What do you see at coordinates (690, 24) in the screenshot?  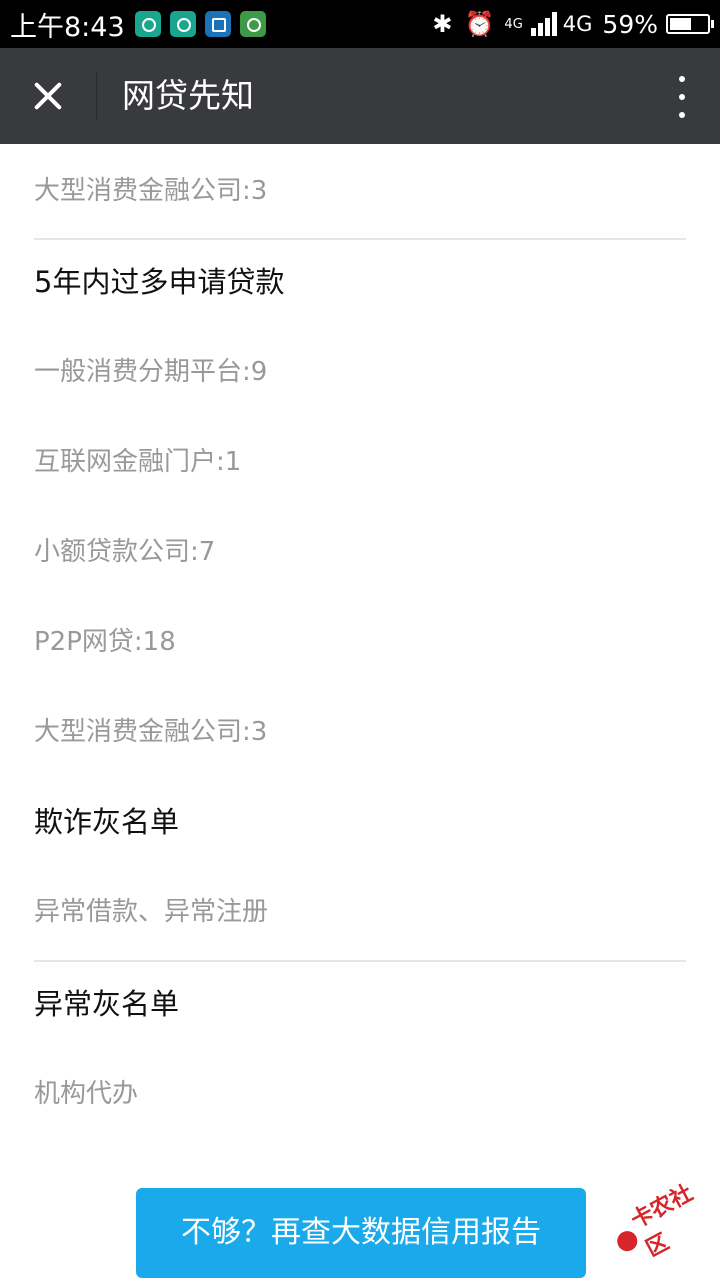 I see `battery-icon` at bounding box center [690, 24].